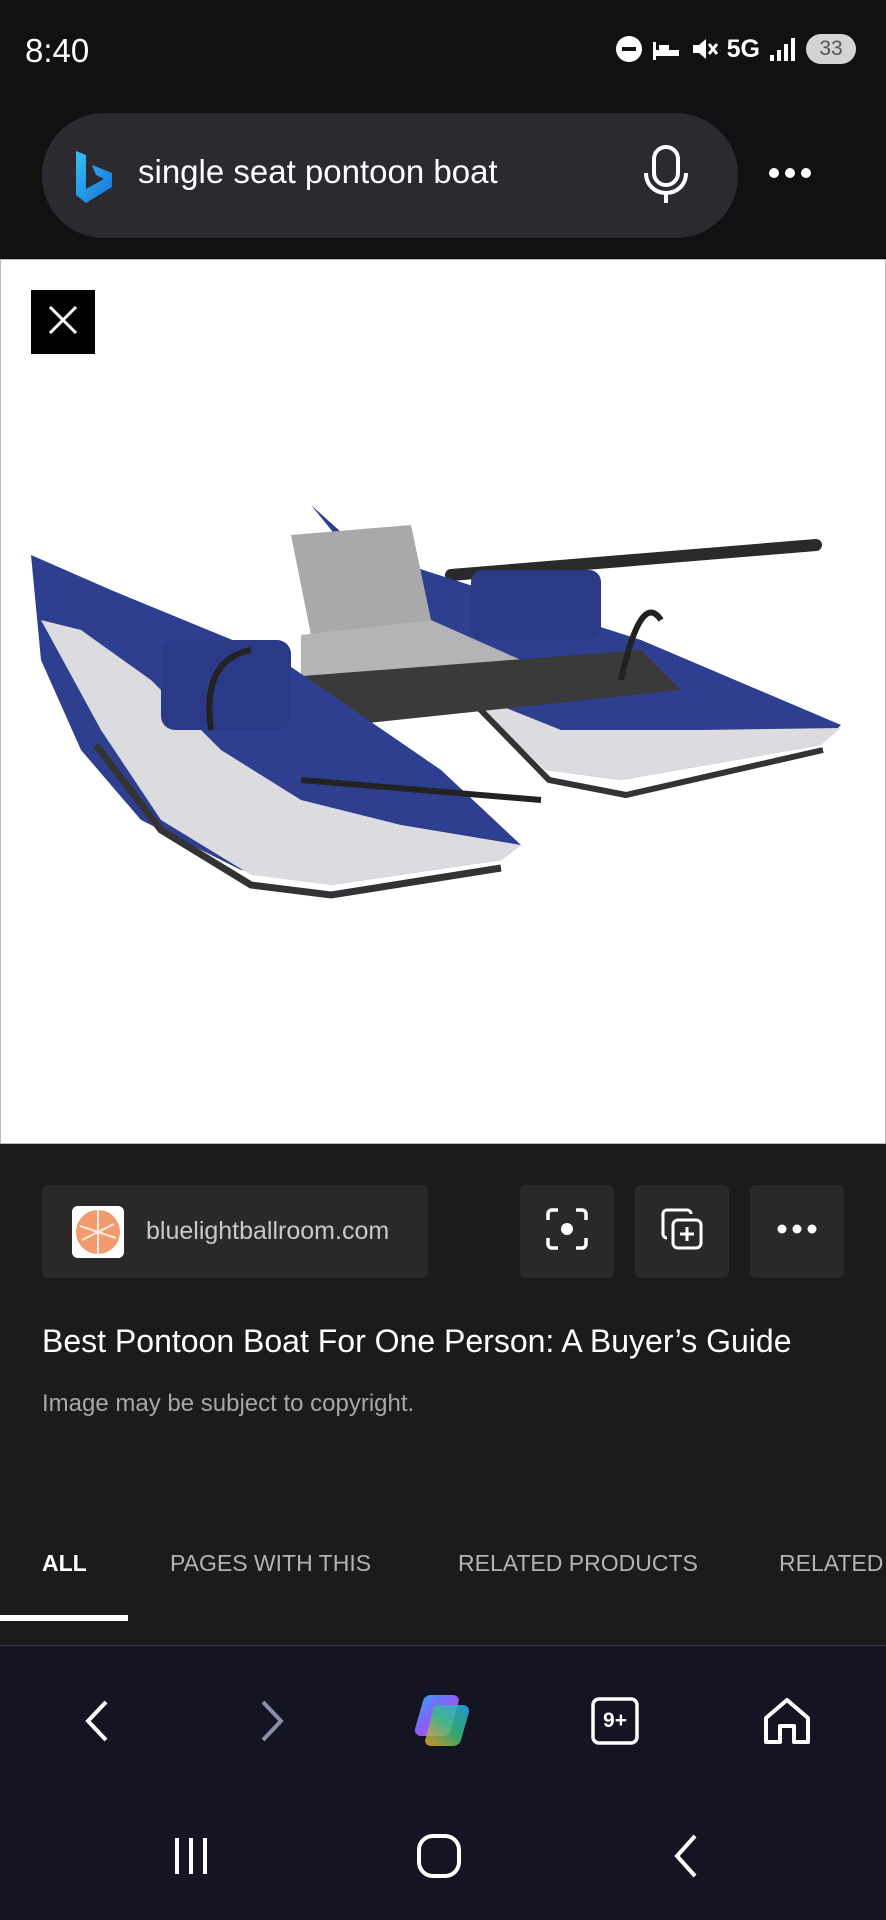 This screenshot has height=1920, width=886. What do you see at coordinates (228, 1403) in the screenshot?
I see `copyright-notice: Image may be subject to copyright.` at bounding box center [228, 1403].